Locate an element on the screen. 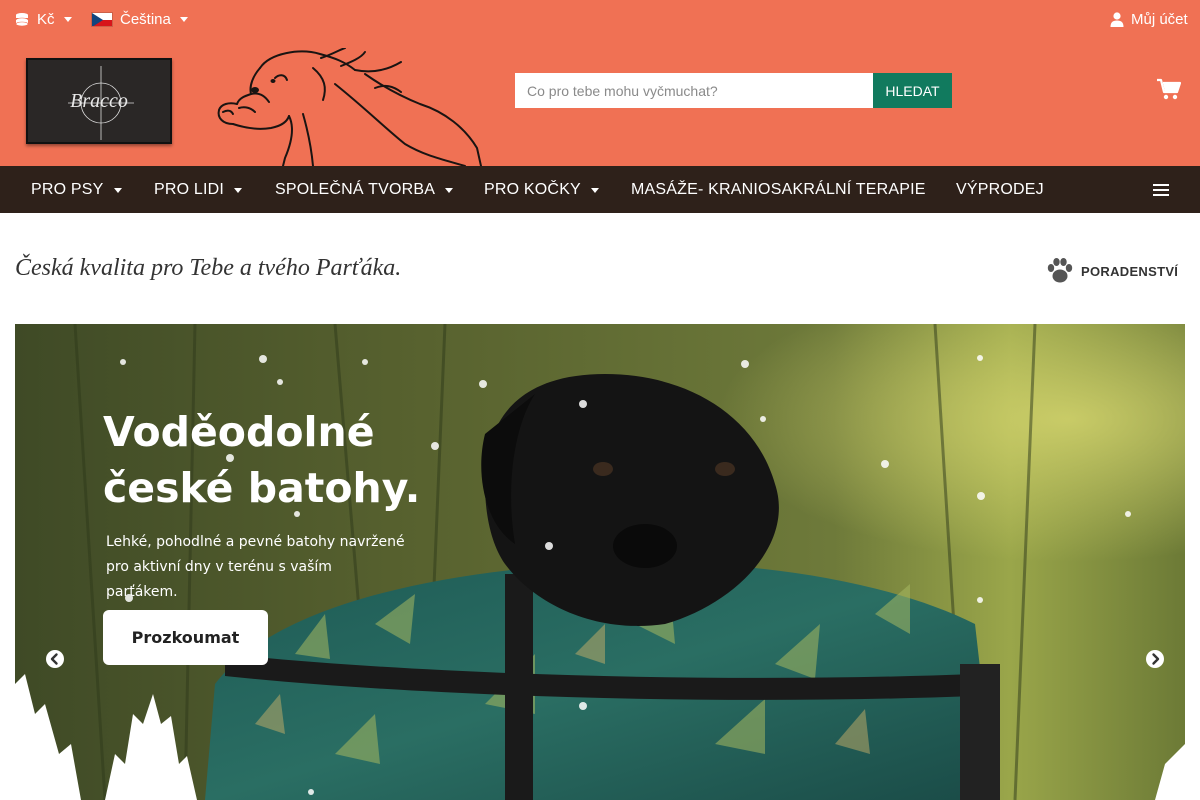  nav-item-label: PRO PSY is located at coordinates (67, 189).